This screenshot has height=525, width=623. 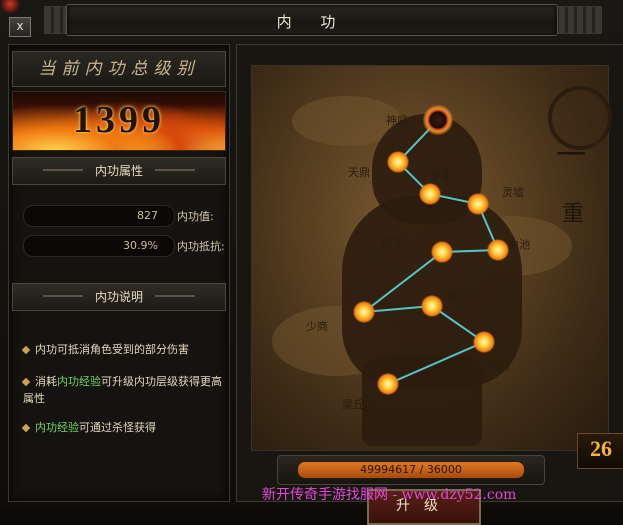 I want to click on acupoint-label: 神庭, so click(x=397, y=120).